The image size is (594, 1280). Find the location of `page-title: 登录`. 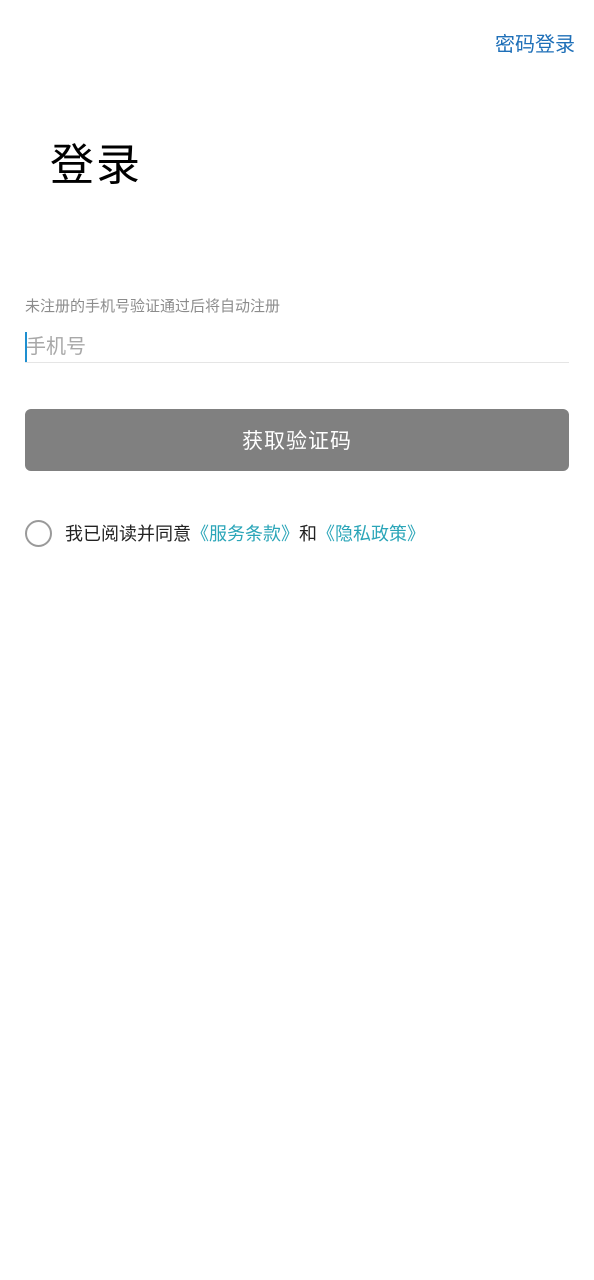

page-title: 登录 is located at coordinates (96, 165).